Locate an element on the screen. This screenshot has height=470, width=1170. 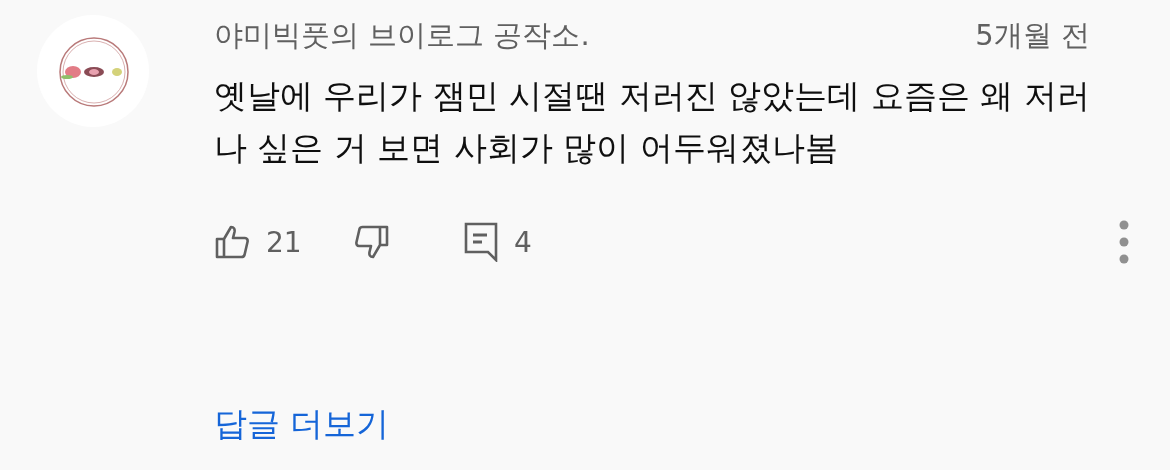
author-name: 야미빅풋의 브이로그 공작소. is located at coordinates (402, 36).